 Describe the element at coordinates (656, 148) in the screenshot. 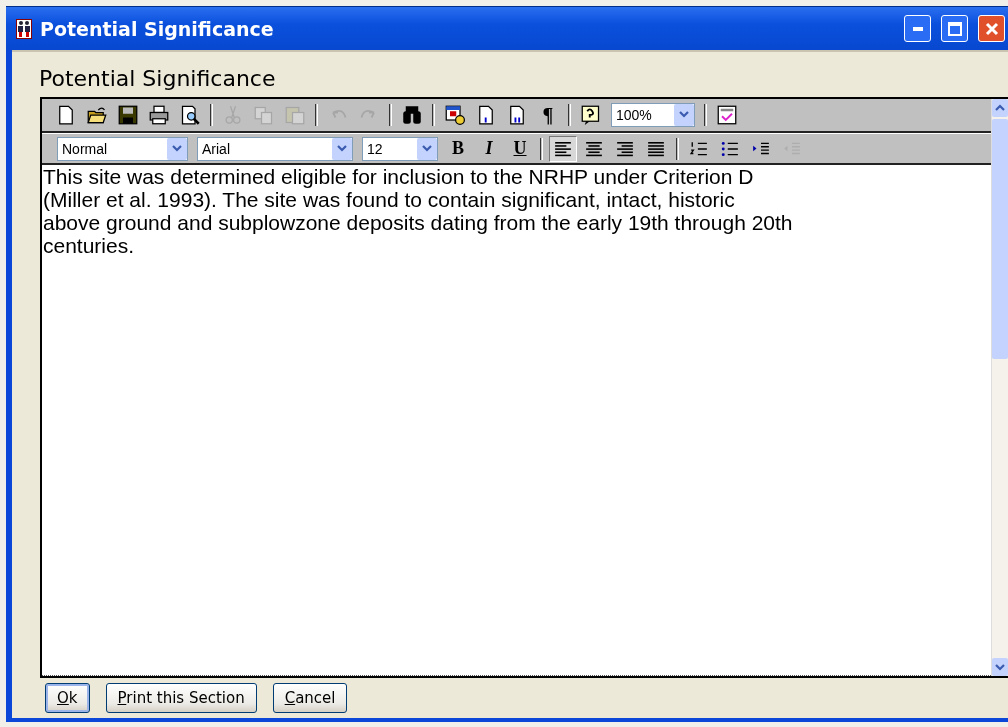

I see `justify-icon` at that location.